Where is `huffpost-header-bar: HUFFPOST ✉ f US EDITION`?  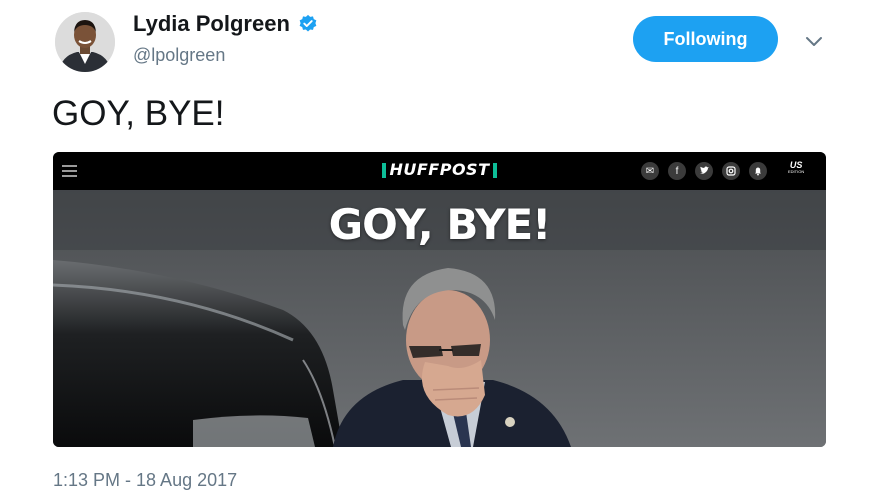 huffpost-header-bar: HUFFPOST ✉ f US EDITION is located at coordinates (439, 171).